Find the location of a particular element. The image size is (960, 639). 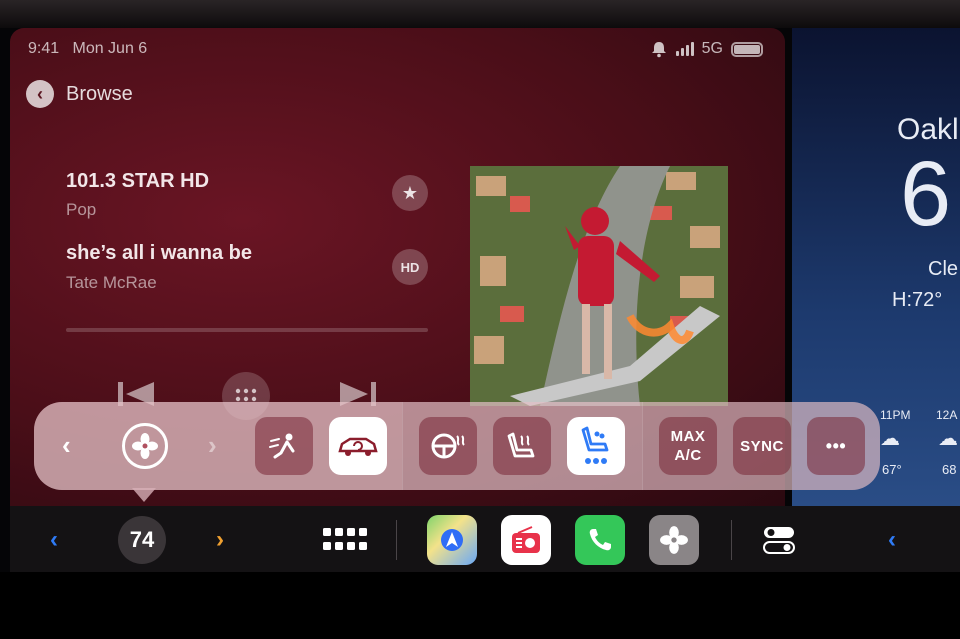

forecast-temp: 68 is located at coordinates (949, 469).